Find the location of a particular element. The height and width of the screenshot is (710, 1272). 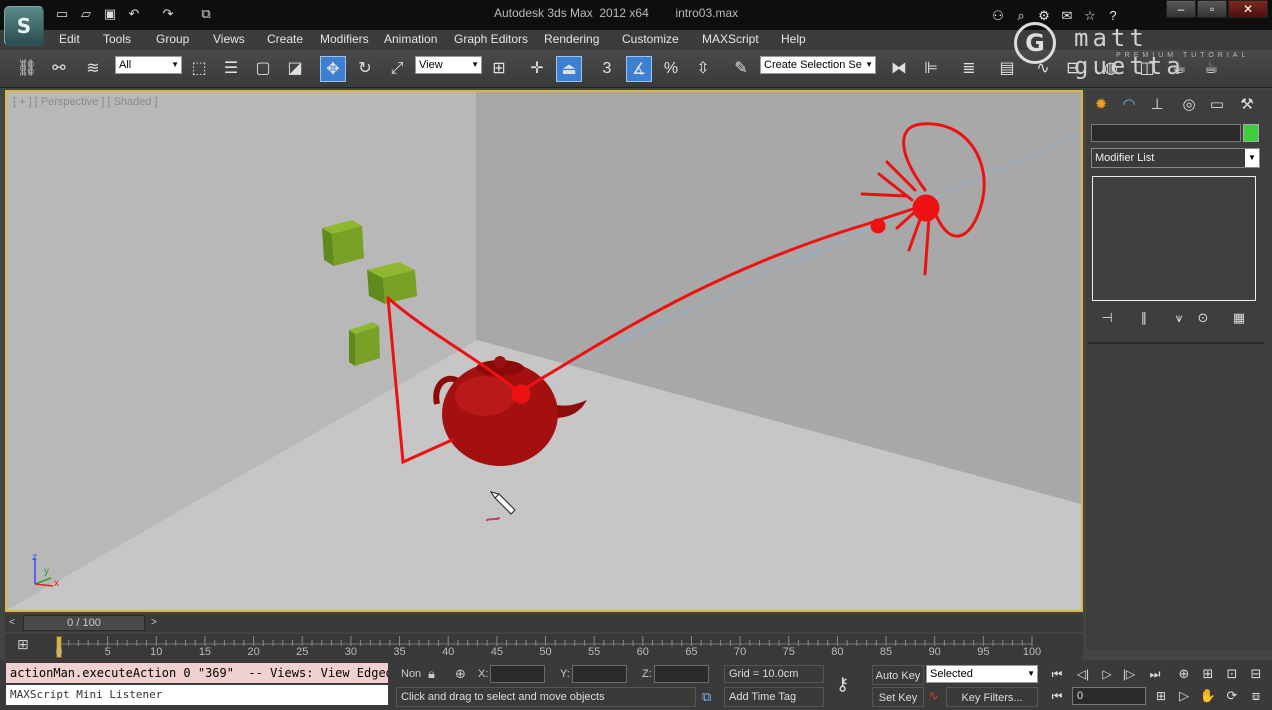

lock-icon: 🔒︎ is located at coordinates (431, 674).